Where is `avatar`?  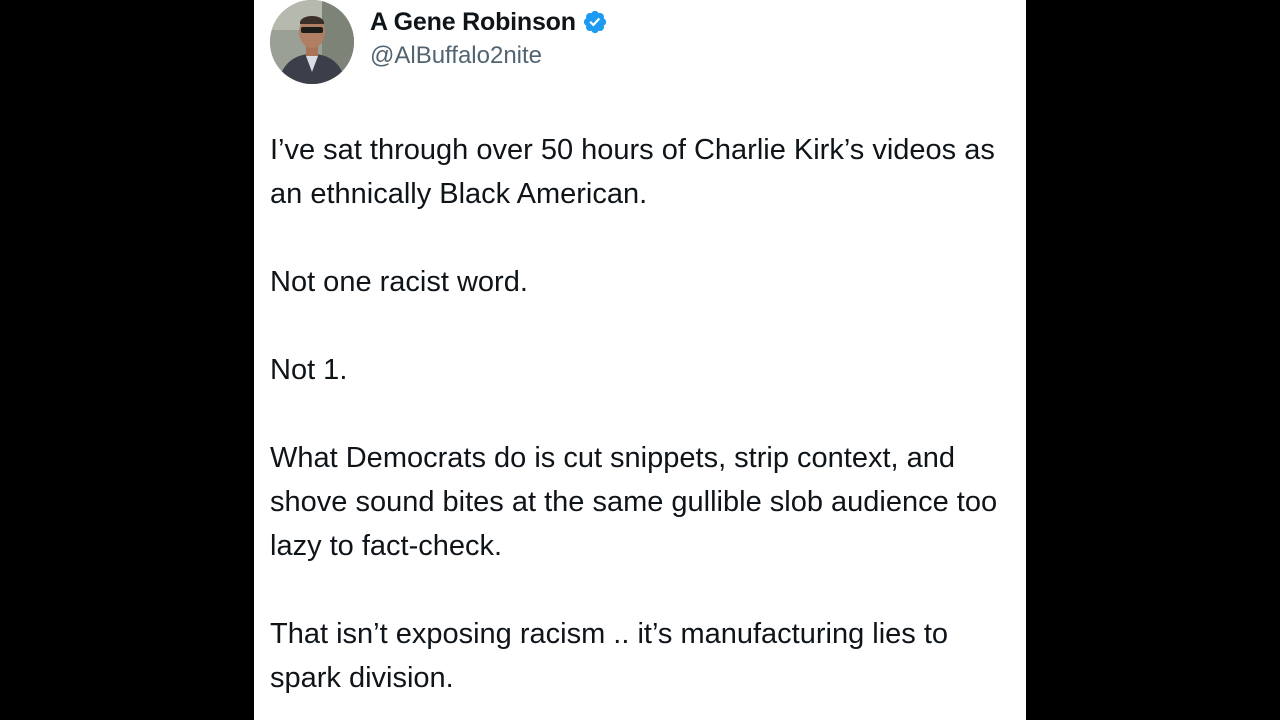
avatar is located at coordinates (312, 42).